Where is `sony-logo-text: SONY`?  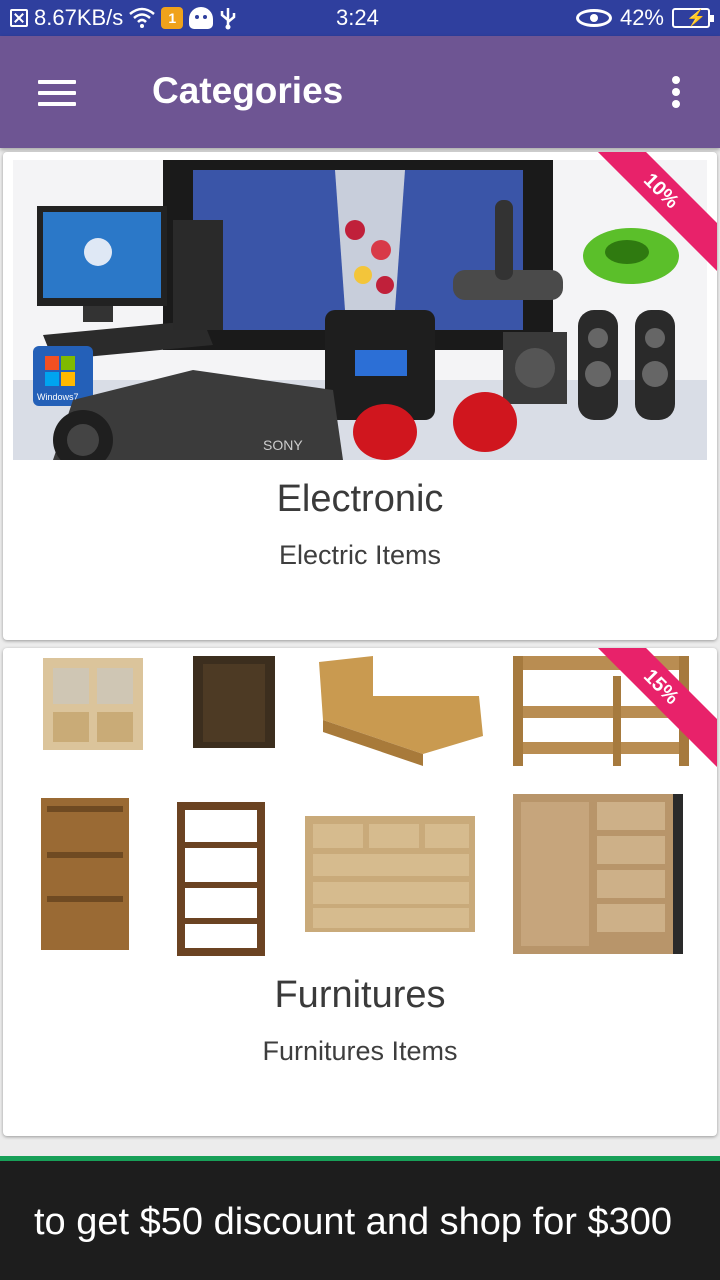 sony-logo-text: SONY is located at coordinates (283, 445).